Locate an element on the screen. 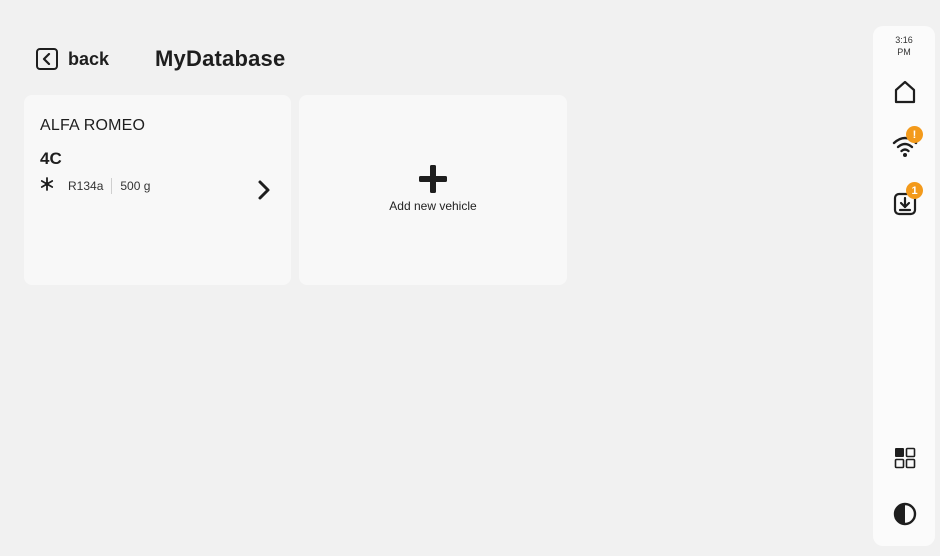  refrigerant-type: R134a is located at coordinates (86, 186).